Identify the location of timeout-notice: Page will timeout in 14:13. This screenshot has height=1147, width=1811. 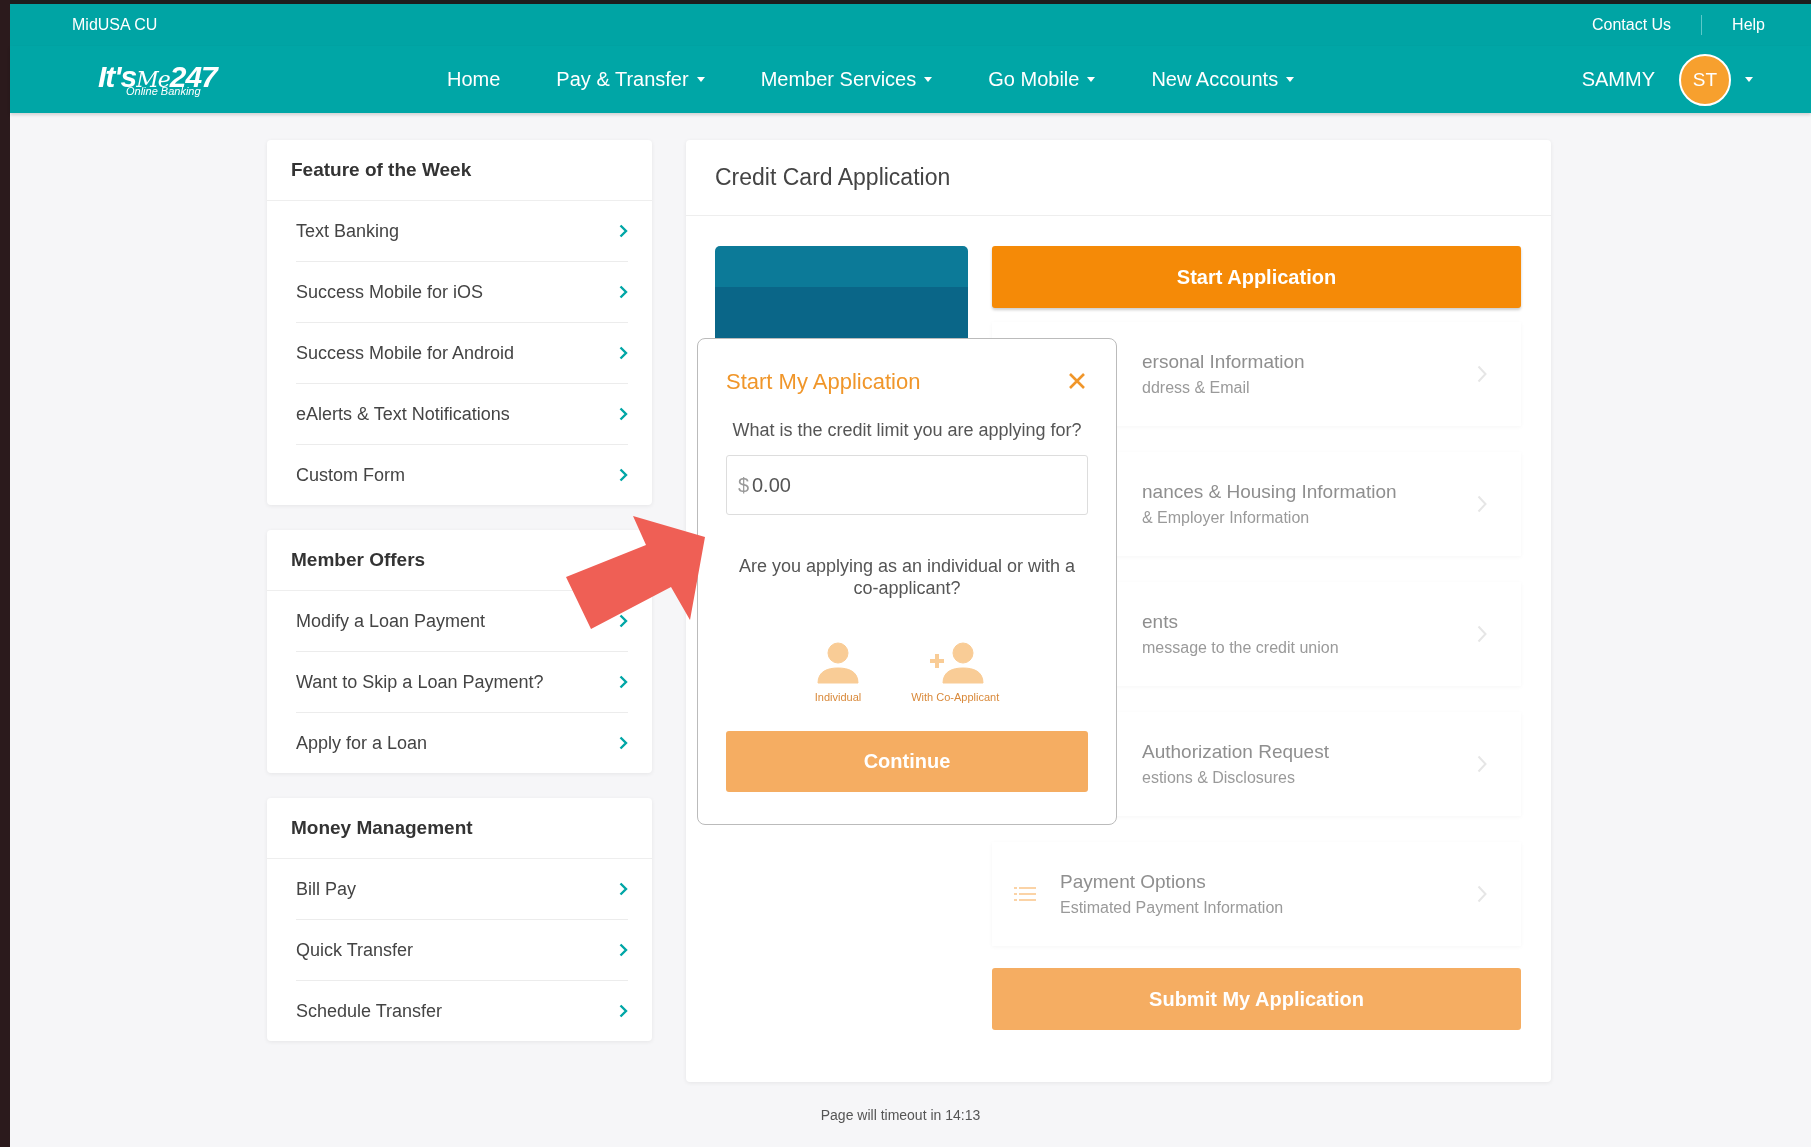
(900, 1116).